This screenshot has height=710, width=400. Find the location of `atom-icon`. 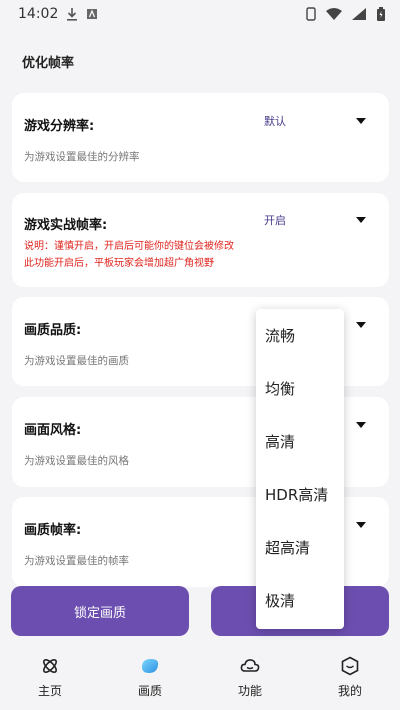

atom-icon is located at coordinates (50, 666).